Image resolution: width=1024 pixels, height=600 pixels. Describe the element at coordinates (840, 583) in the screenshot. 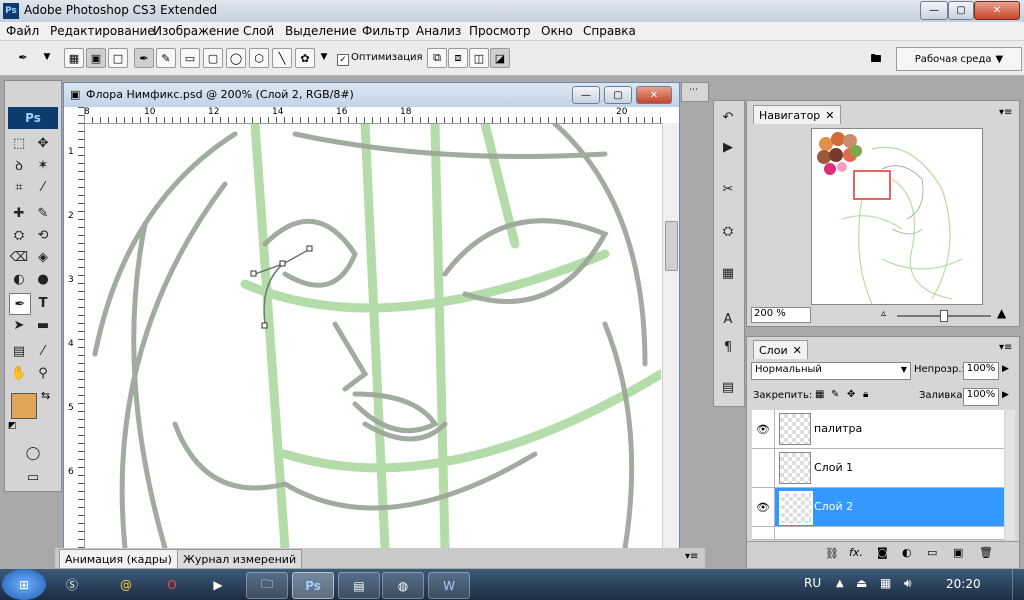

I see `show-hidden-icons: ▲` at that location.